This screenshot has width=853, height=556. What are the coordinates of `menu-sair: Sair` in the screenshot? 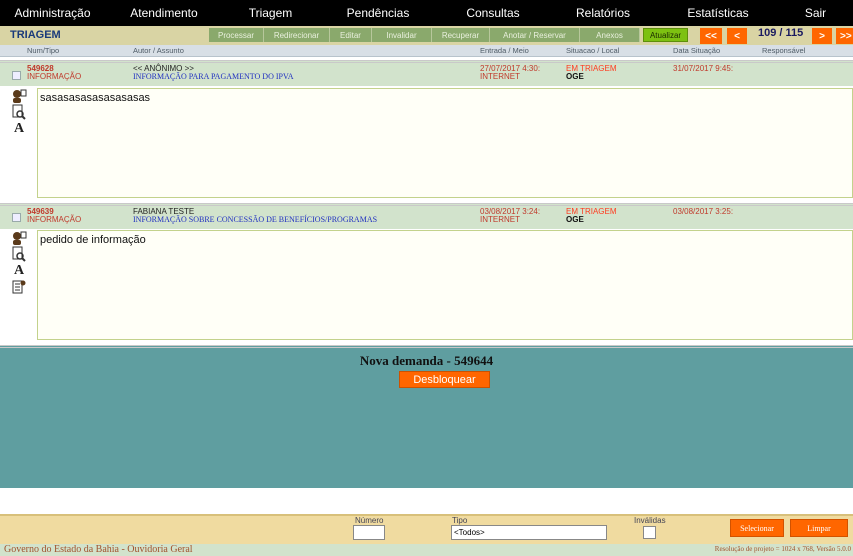 It's located at (815, 13).